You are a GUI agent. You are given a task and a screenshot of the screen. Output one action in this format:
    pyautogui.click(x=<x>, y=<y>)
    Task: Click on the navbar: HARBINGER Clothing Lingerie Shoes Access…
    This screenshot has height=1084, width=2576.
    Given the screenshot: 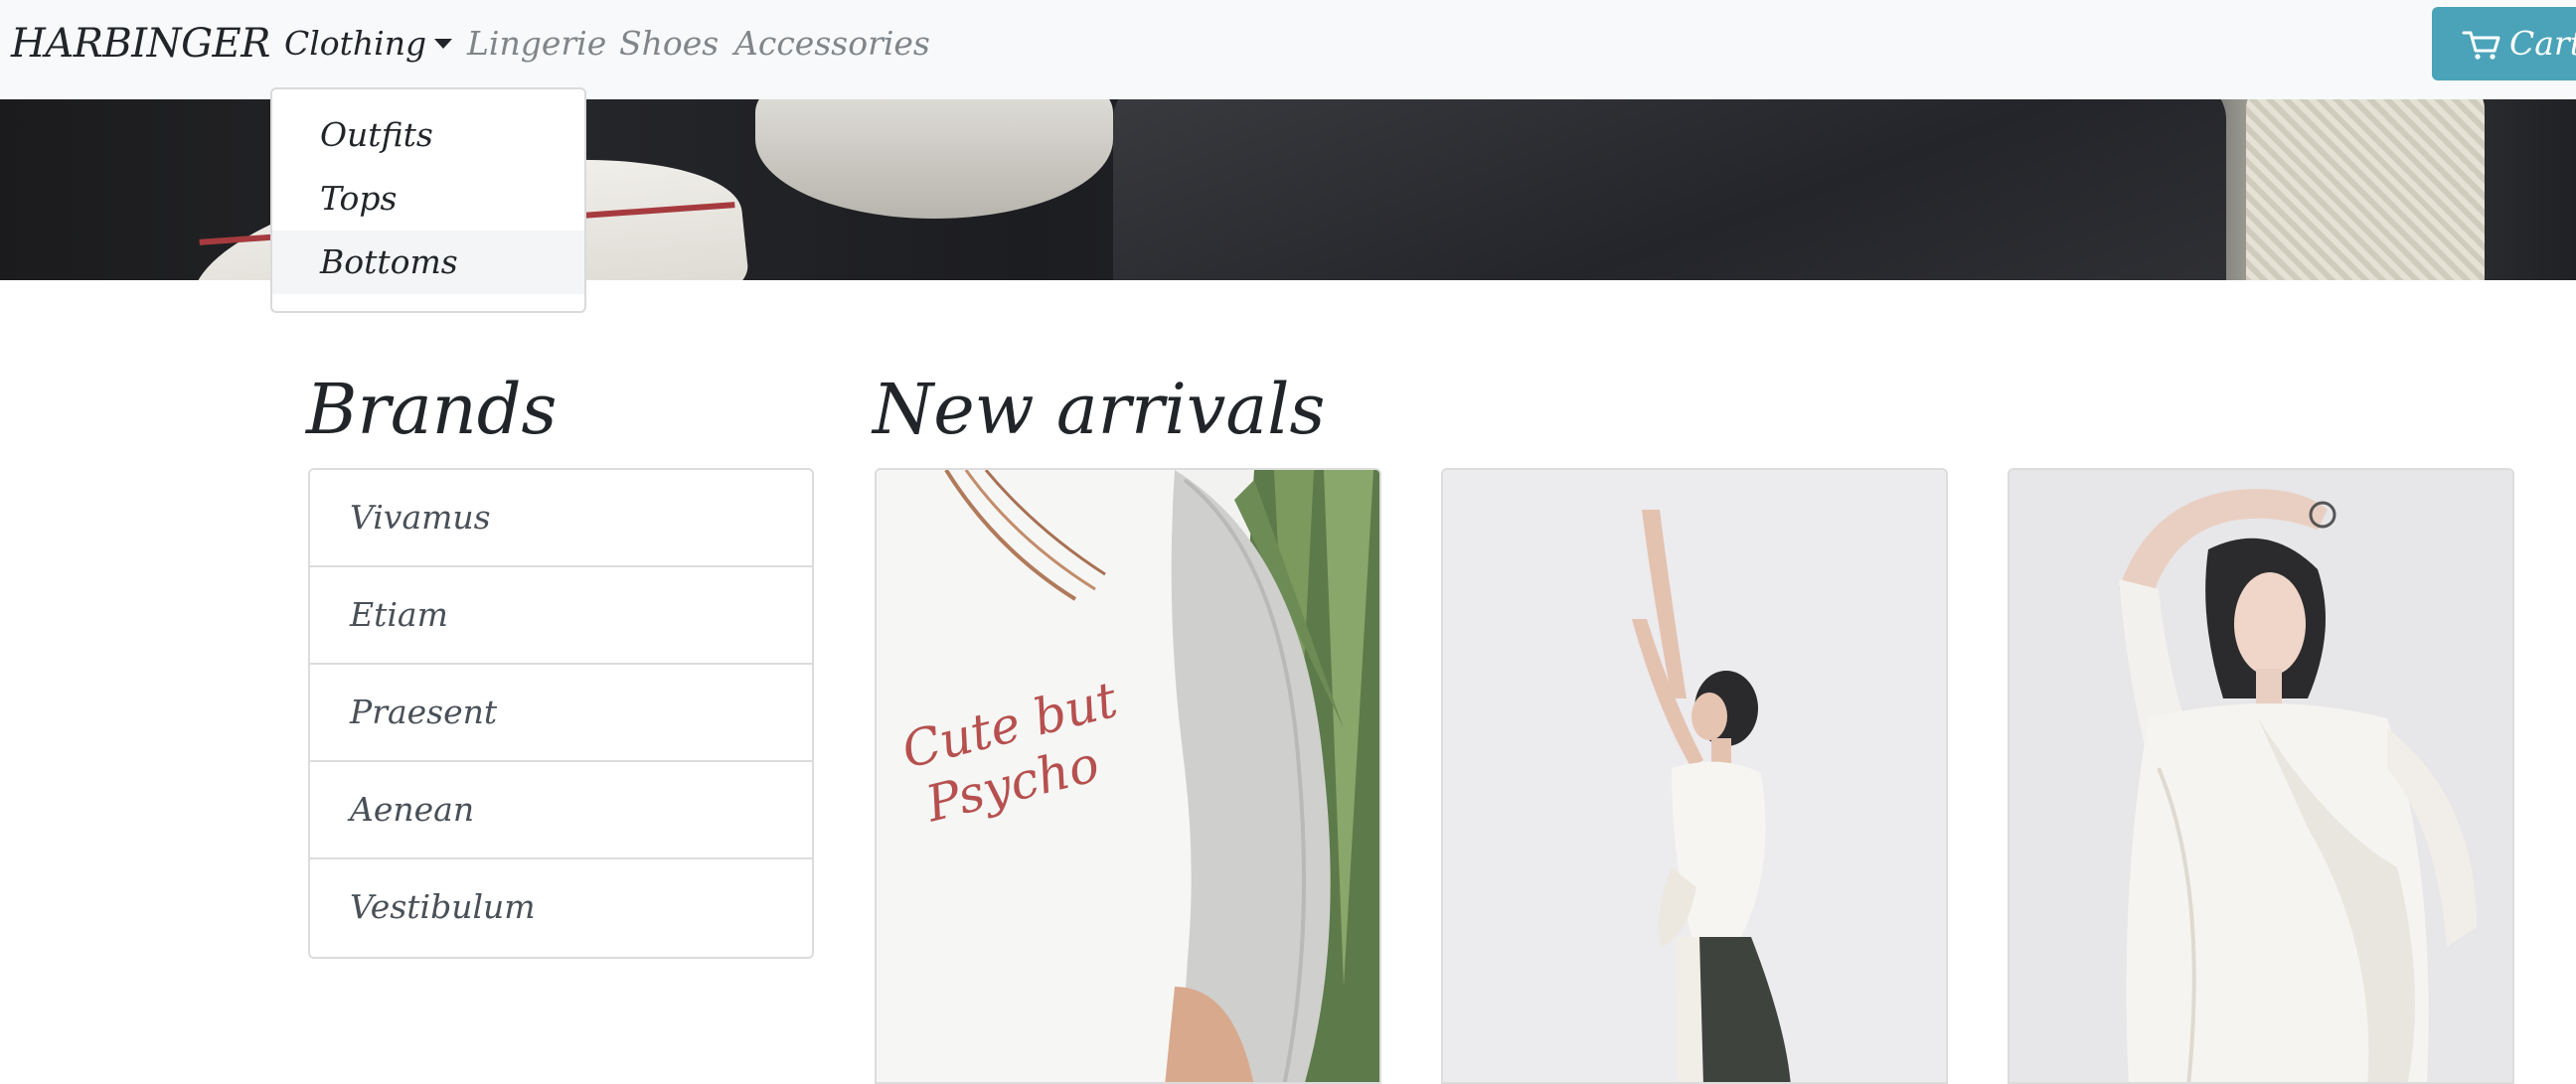 What is the action you would take?
    pyautogui.click(x=1288, y=49)
    